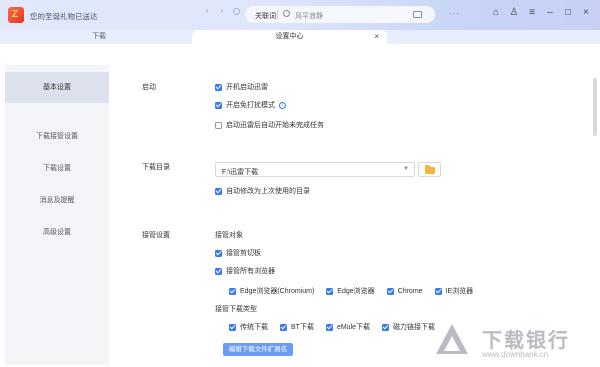 The width and height of the screenshot is (600, 367). I want to click on option-resume-tasks: 启动迅雷后自动开始未完成任务, so click(269, 125).